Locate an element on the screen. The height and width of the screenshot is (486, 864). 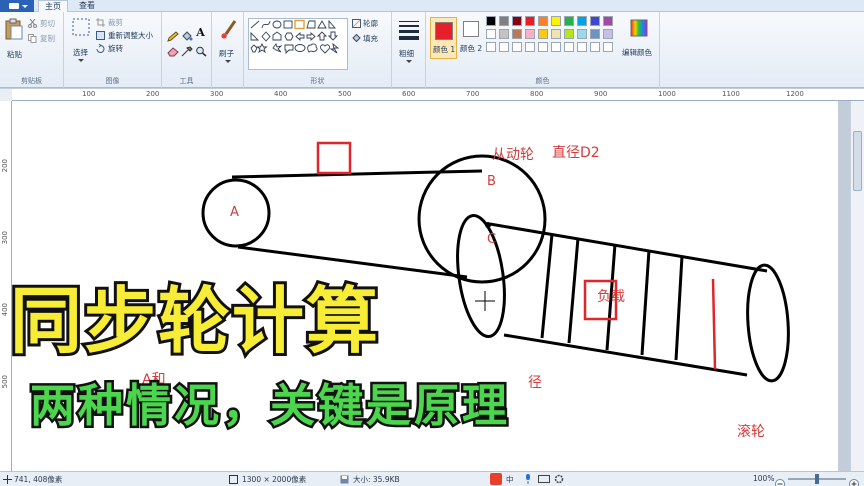
text-tool-glyph: A is located at coordinates (200, 32).